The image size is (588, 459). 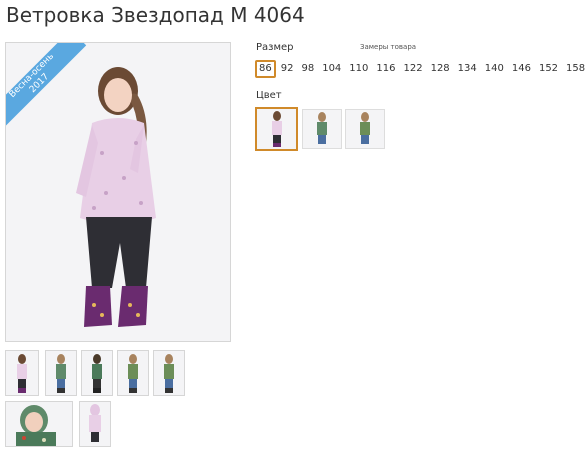 I want to click on color-swatch-green-camo-alt, so click(x=365, y=129).